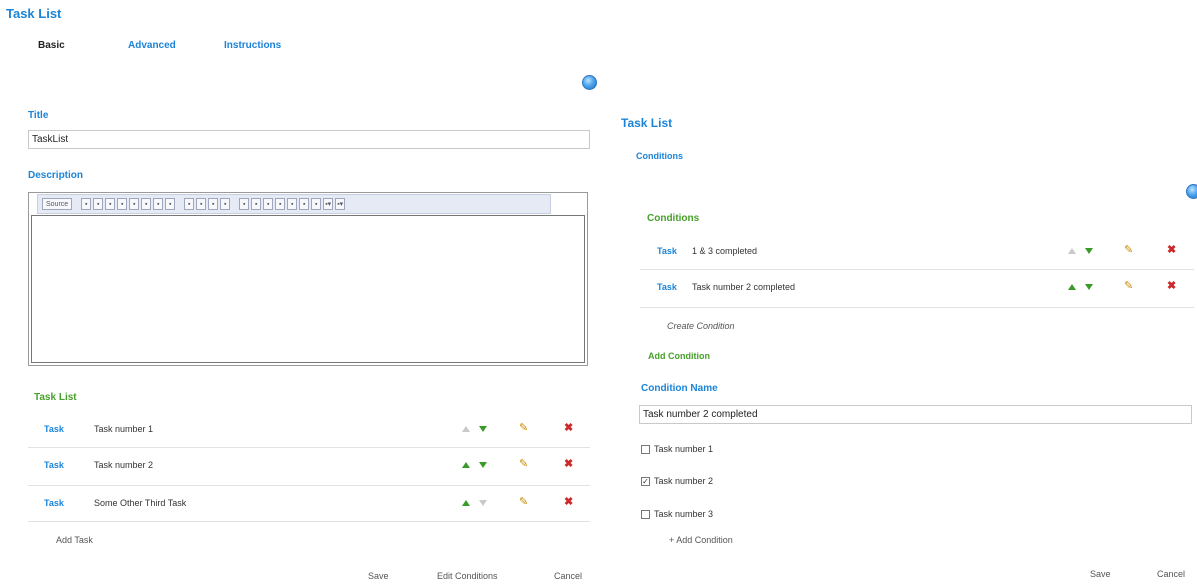  I want to click on condition-name: 1 & 3 completed, so click(725, 251).